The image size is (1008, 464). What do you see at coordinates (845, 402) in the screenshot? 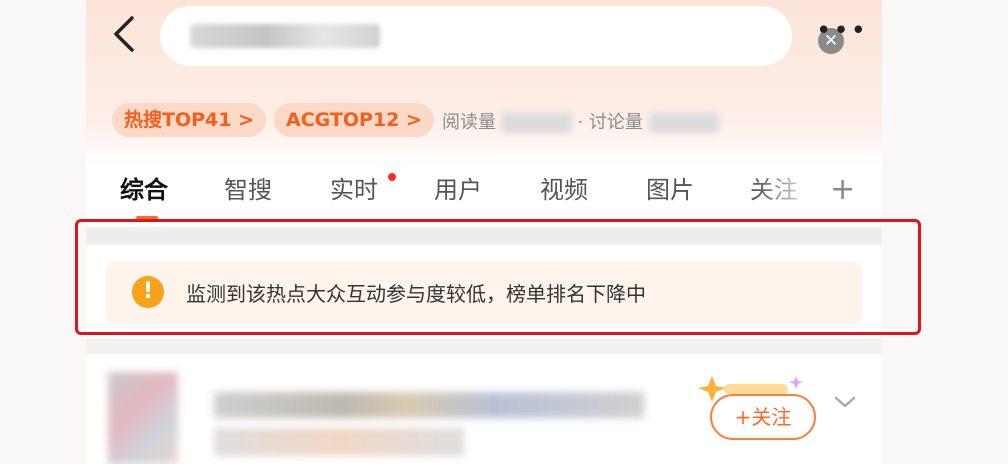
I see `chevron-down-icon` at bounding box center [845, 402].